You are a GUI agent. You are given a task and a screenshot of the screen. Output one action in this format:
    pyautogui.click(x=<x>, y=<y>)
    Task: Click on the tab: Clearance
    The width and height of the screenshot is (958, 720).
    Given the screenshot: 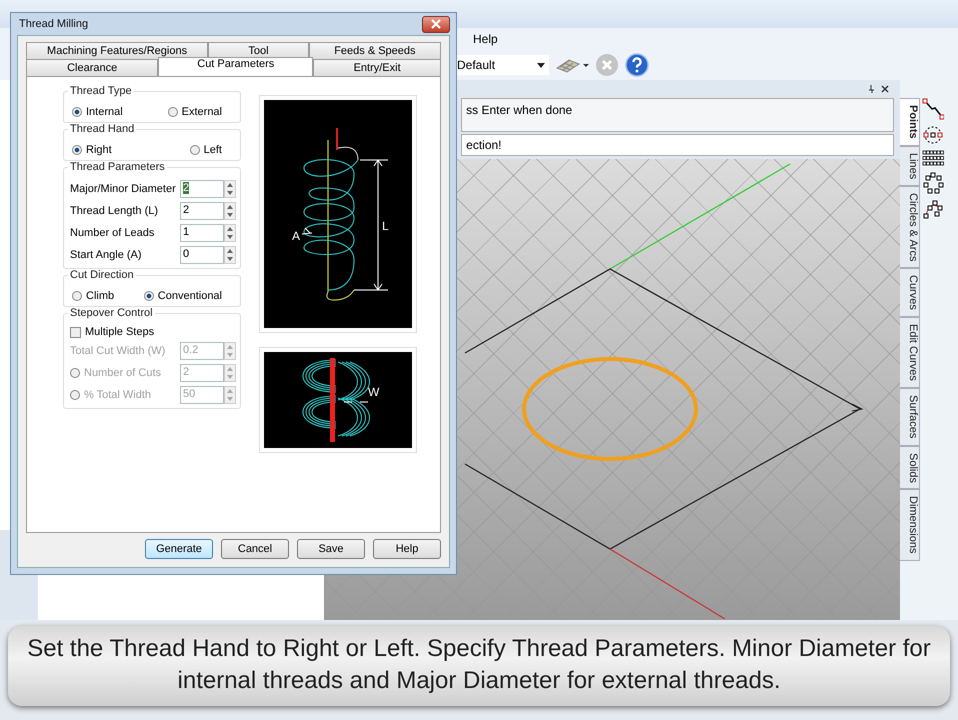 What is the action you would take?
    pyautogui.click(x=92, y=67)
    